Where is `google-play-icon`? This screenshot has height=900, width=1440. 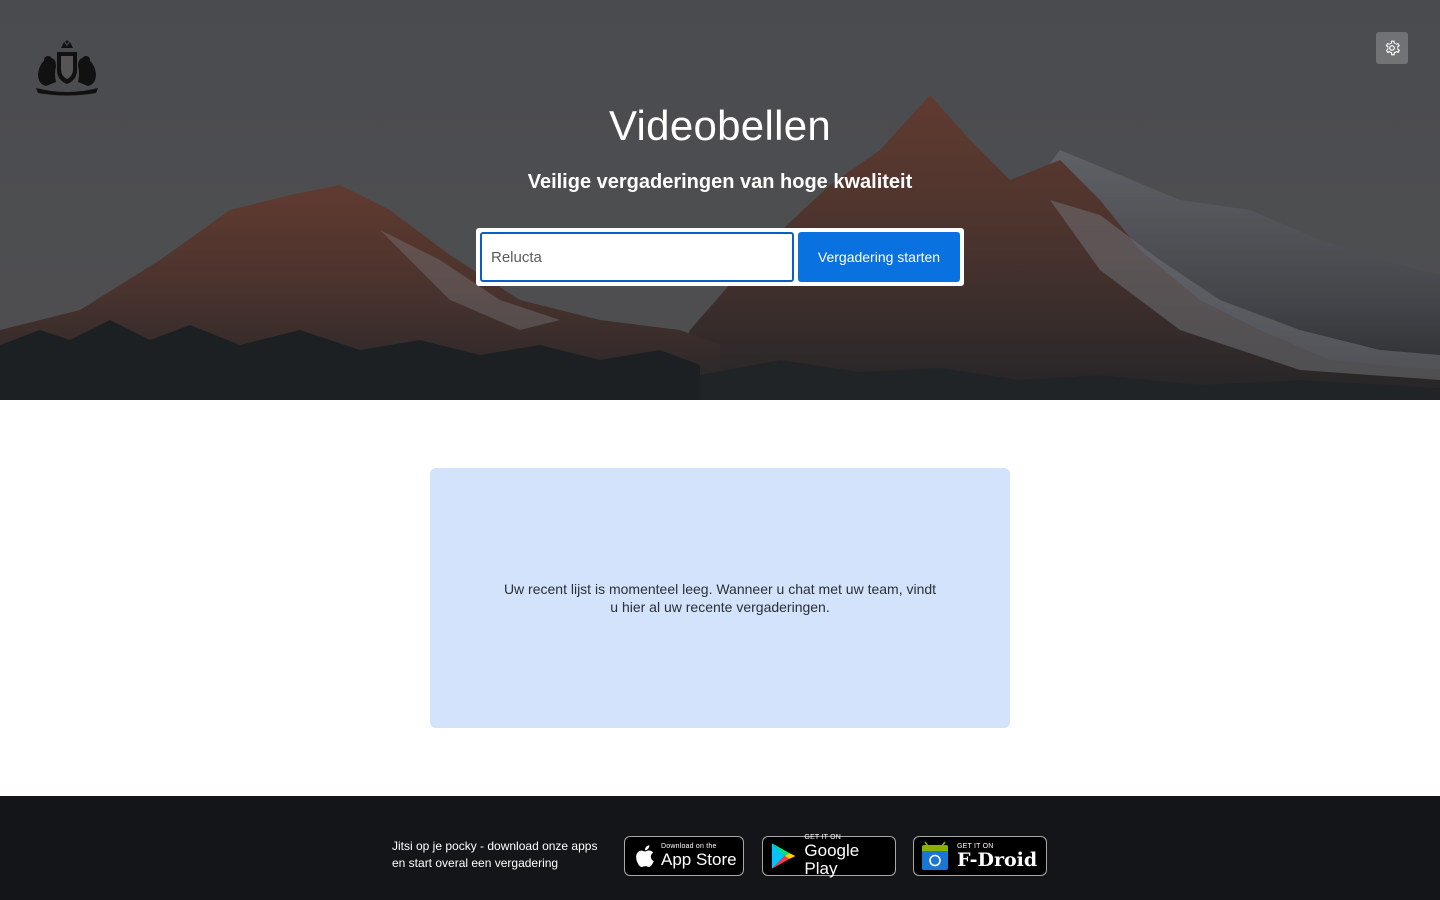
google-play-icon is located at coordinates (783, 856).